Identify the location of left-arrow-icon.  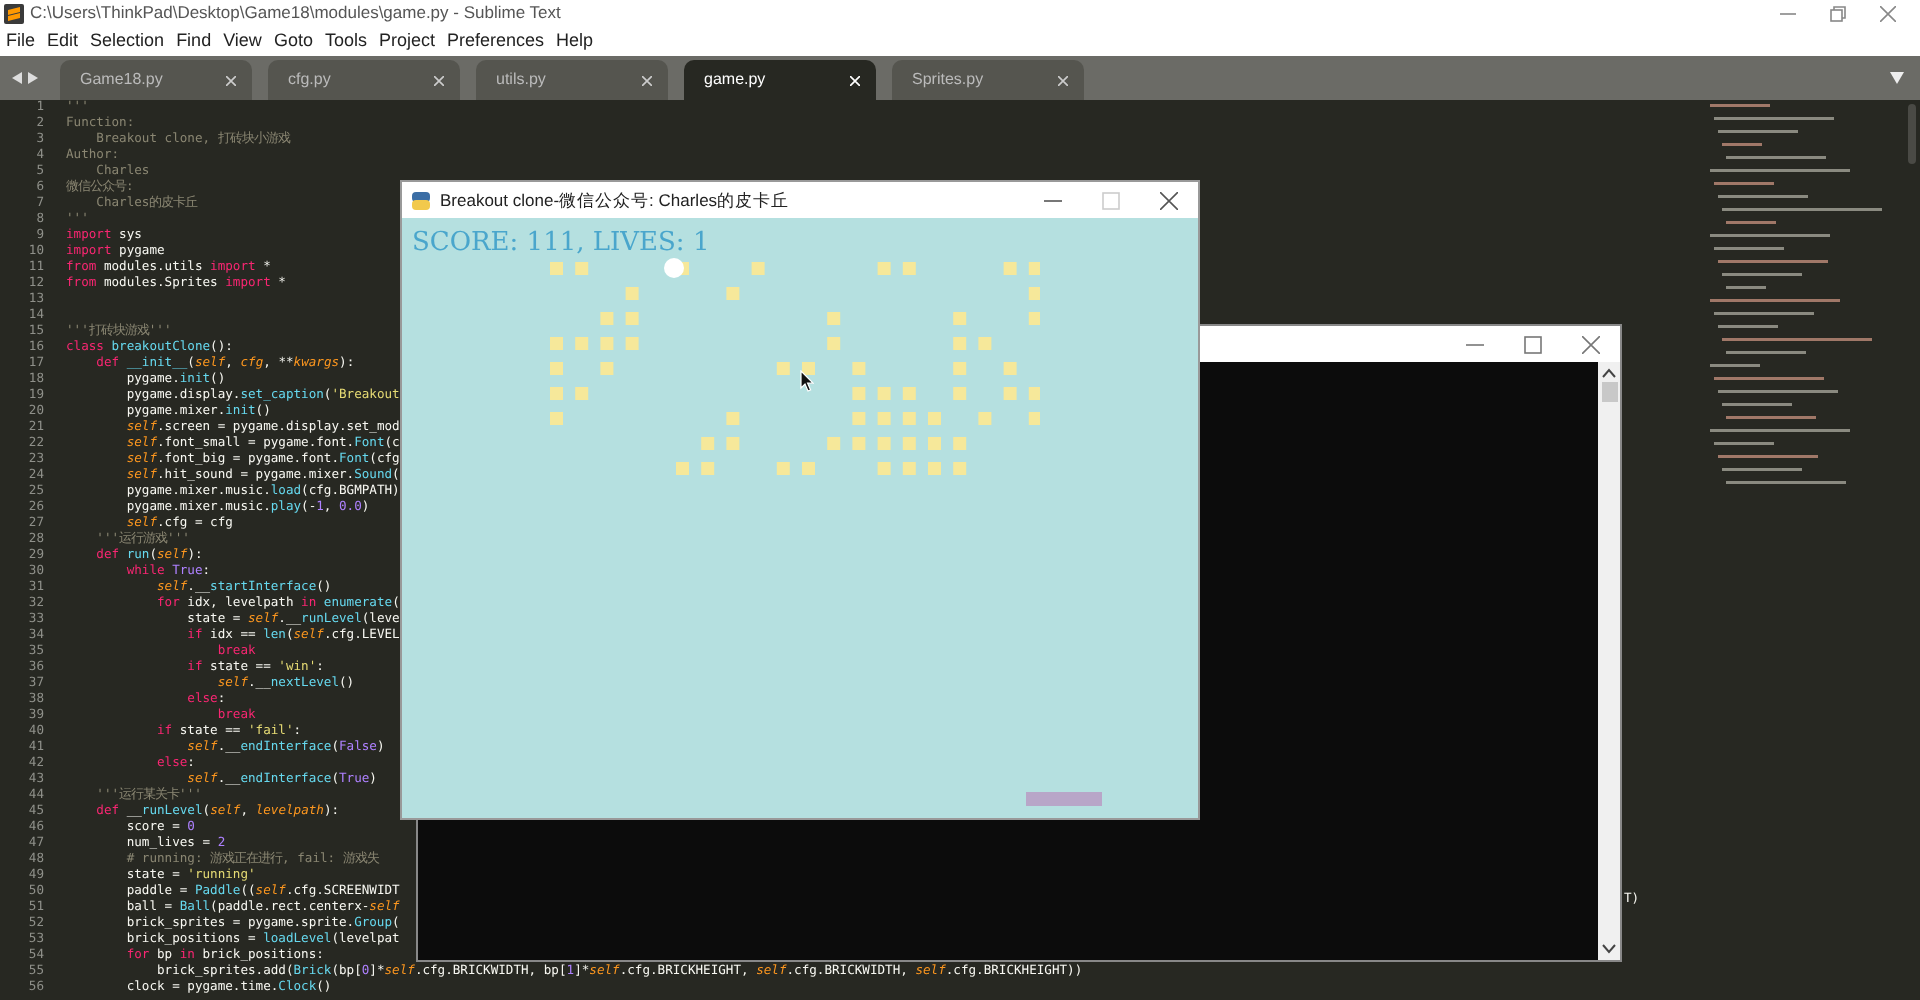
(17, 78).